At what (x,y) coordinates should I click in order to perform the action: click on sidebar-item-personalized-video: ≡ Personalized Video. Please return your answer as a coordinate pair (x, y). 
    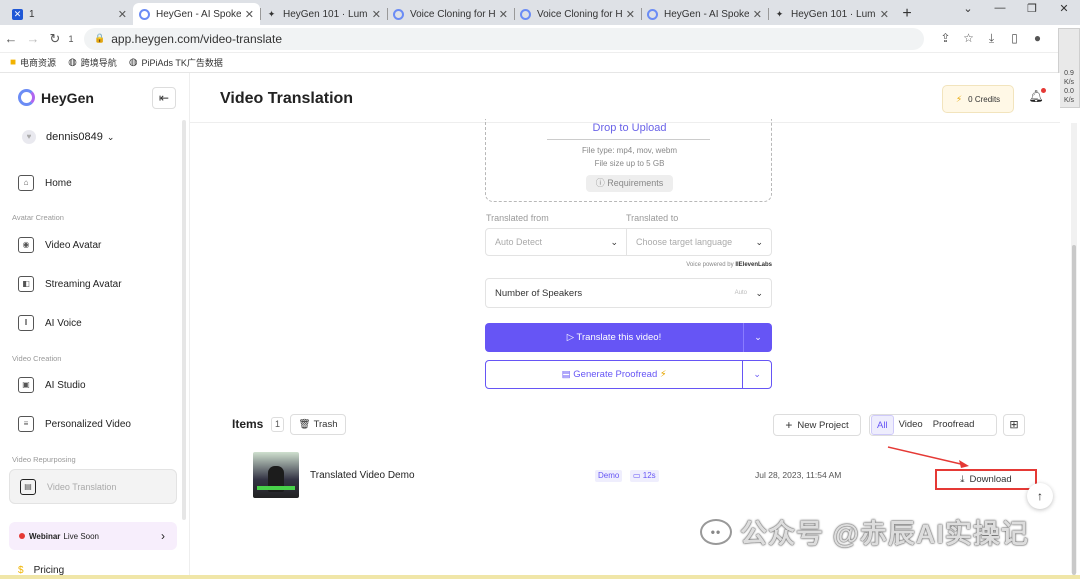
    Looking at the image, I should click on (74, 424).